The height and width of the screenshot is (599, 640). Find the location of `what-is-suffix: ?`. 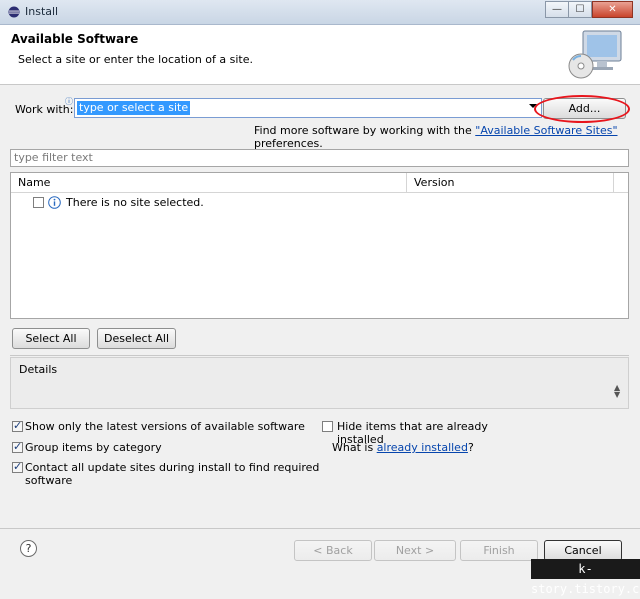

what-is-suffix: ? is located at coordinates (470, 447).